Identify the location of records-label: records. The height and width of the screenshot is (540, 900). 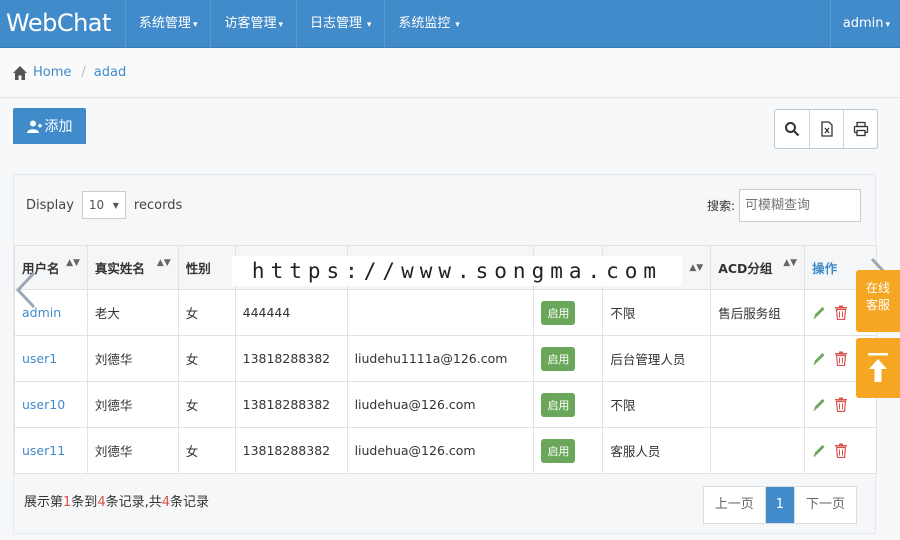
(158, 205).